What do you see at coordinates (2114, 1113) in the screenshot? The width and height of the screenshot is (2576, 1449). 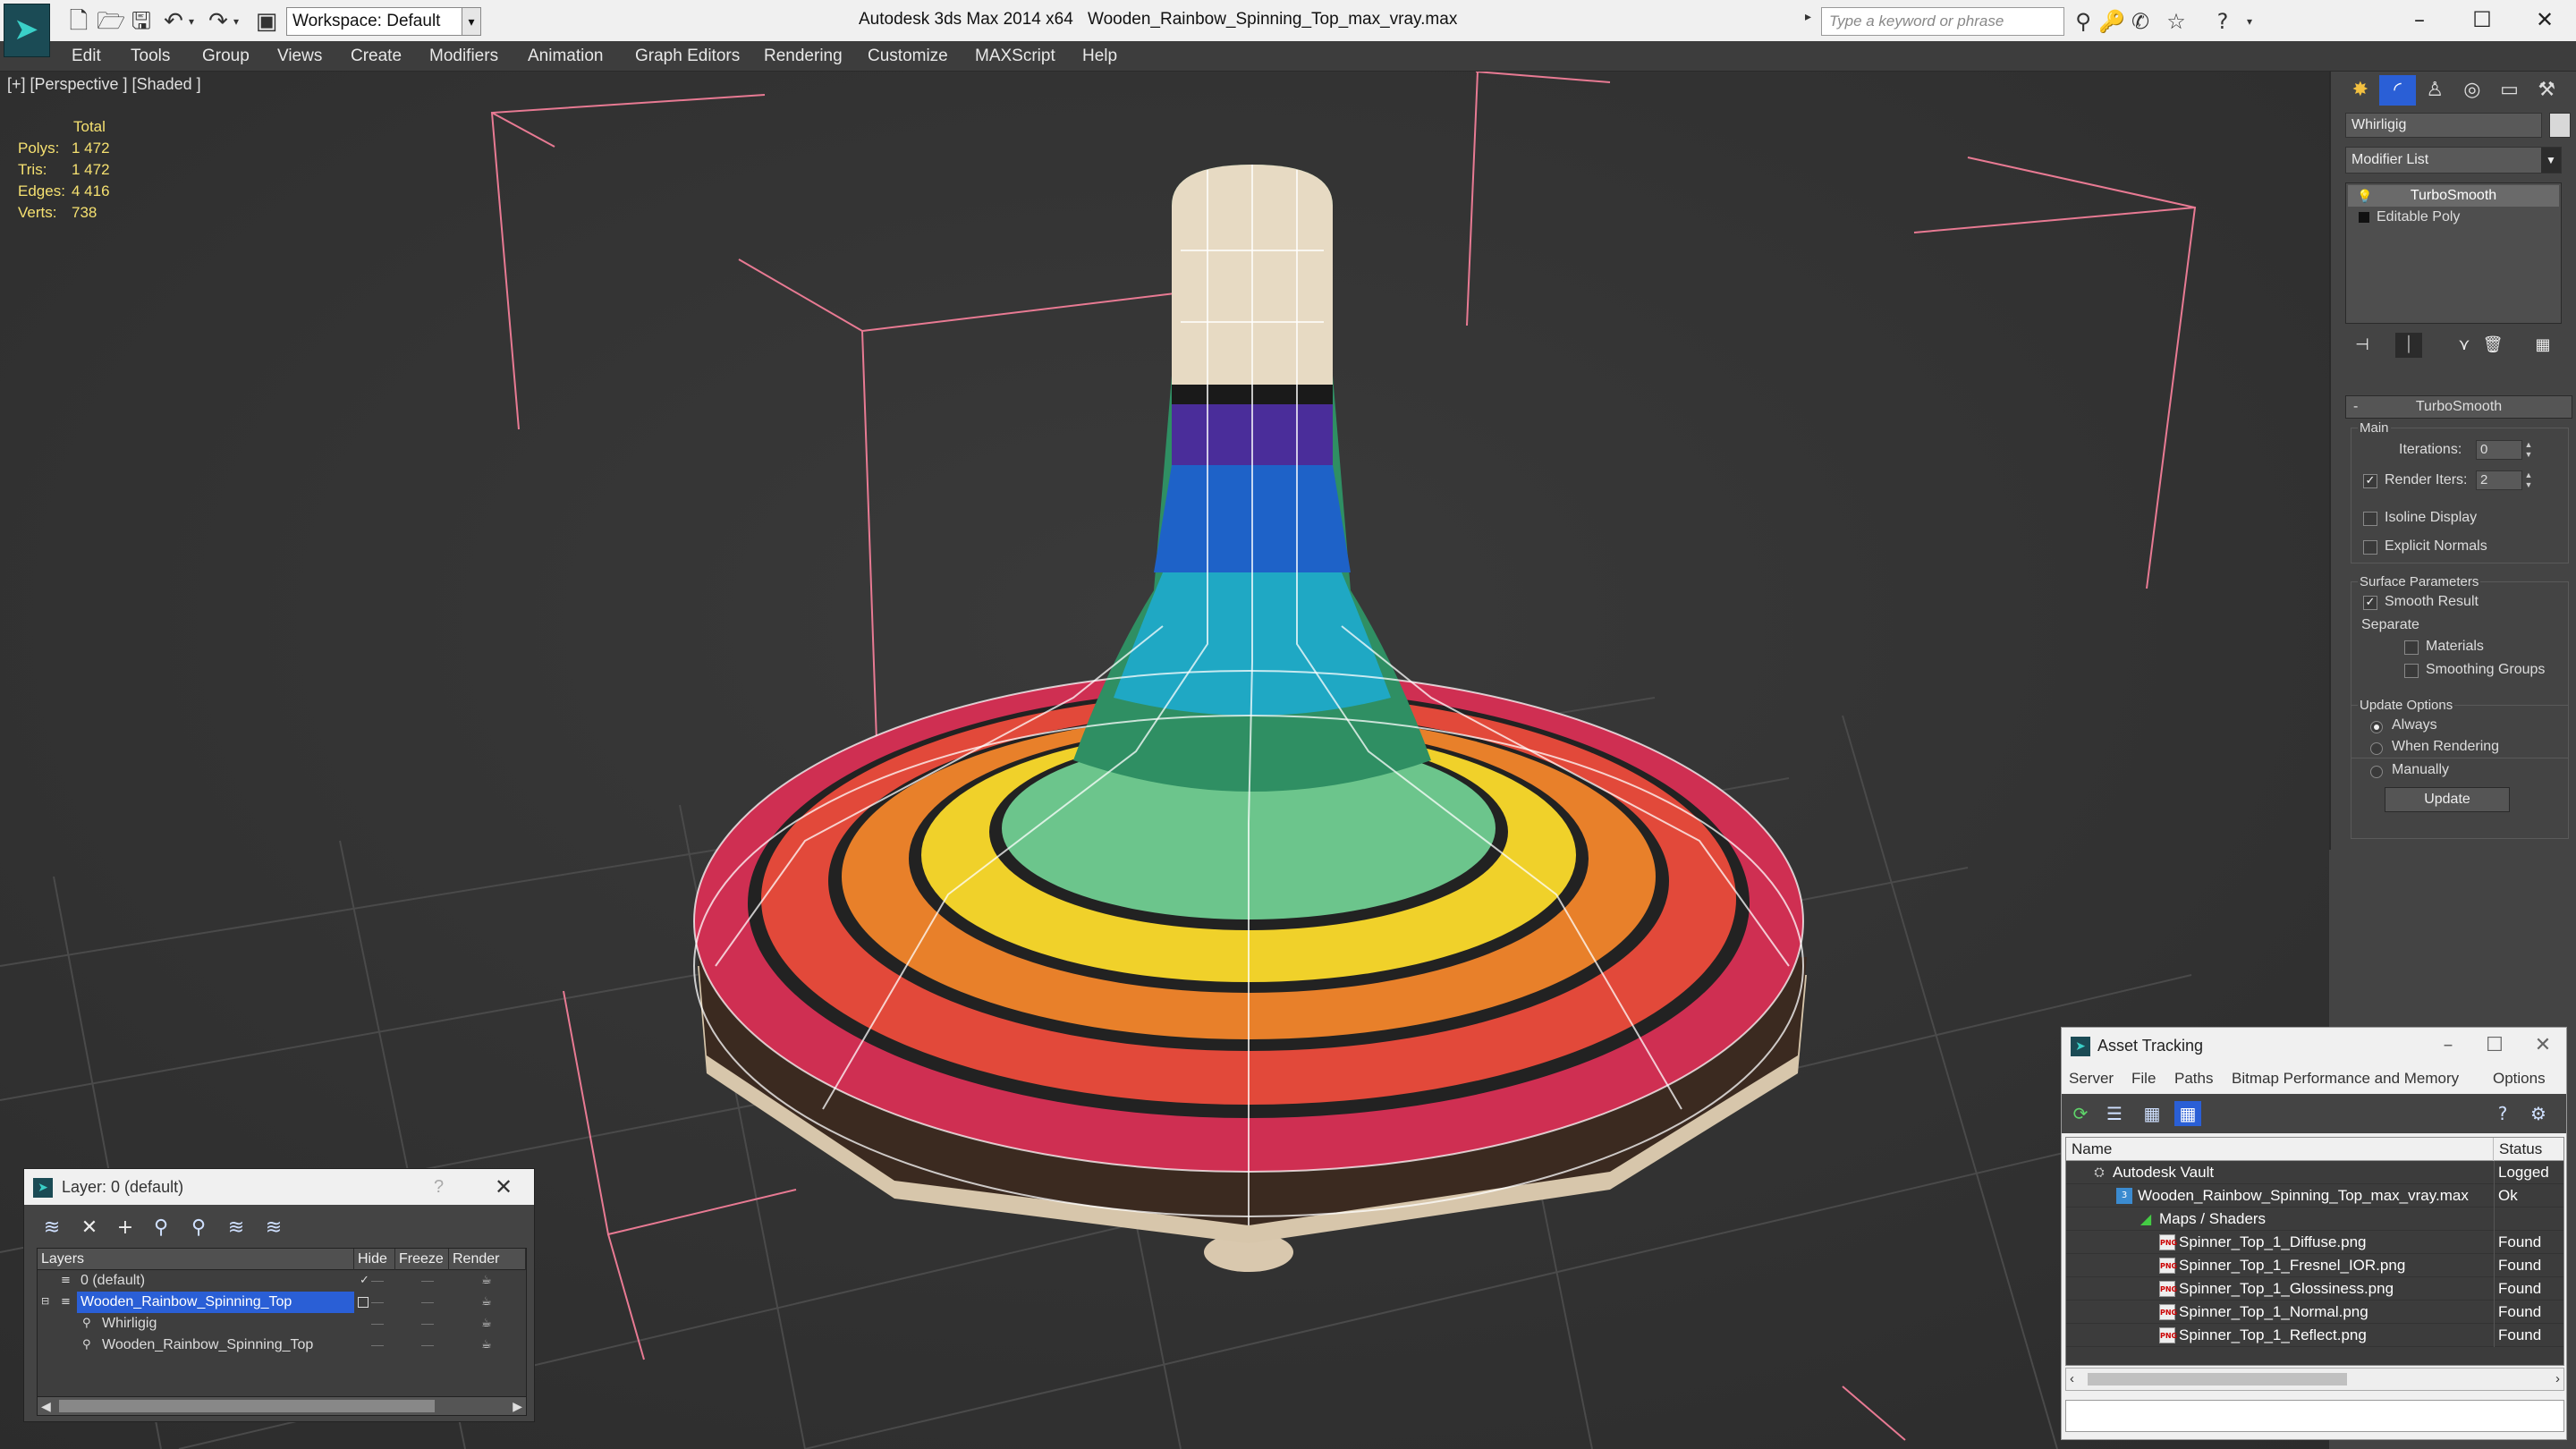 I see `list-view-icon: ☰` at bounding box center [2114, 1113].